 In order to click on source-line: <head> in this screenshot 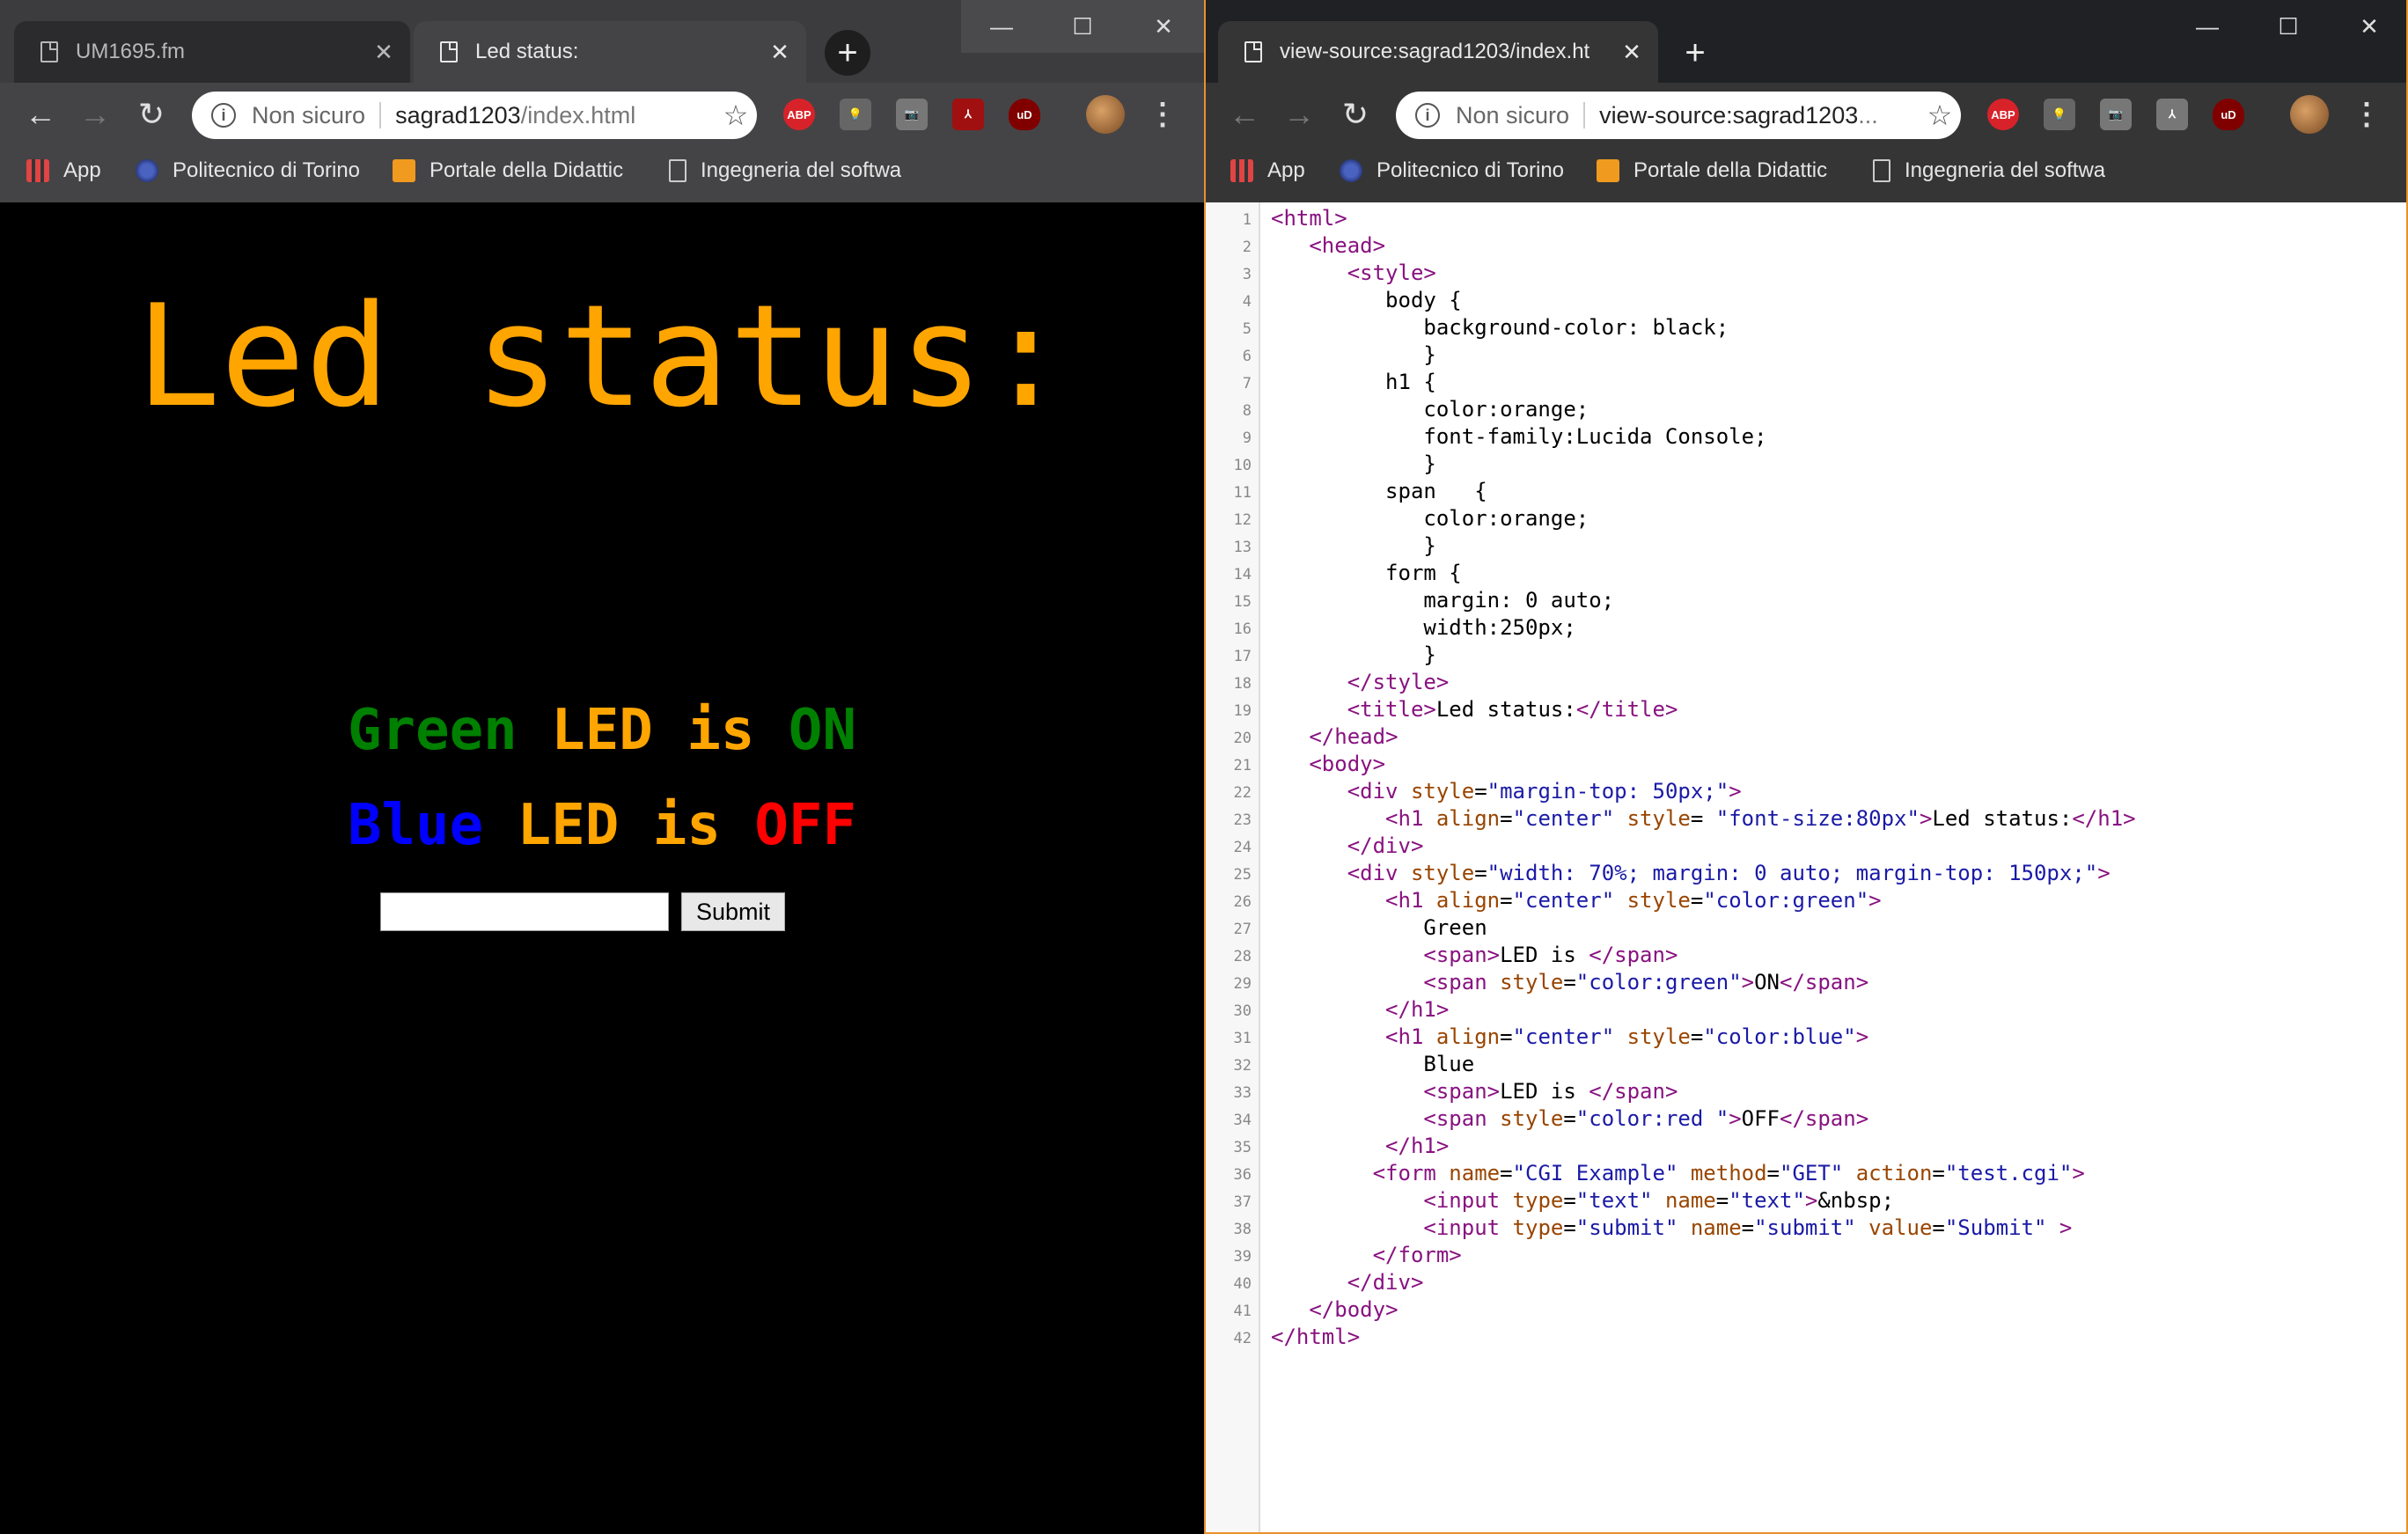, I will do `click(1347, 246)`.